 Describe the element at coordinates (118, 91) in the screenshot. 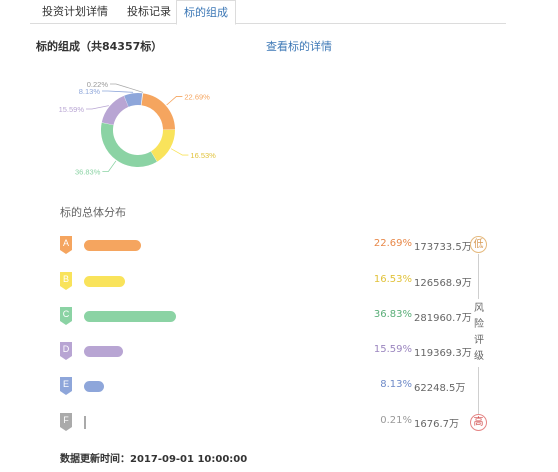

I see `donut-leader-e` at that location.